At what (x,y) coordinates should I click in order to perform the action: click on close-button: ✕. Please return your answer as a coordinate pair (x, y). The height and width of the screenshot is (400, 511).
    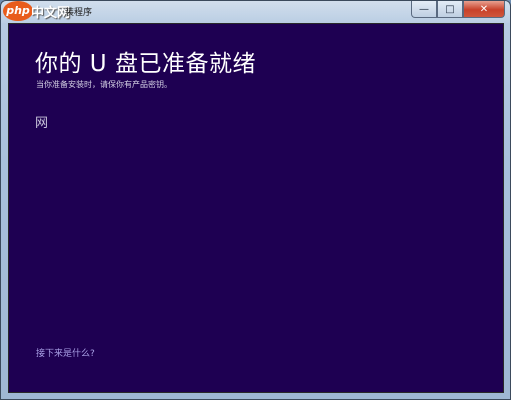
    Looking at the image, I should click on (484, 9).